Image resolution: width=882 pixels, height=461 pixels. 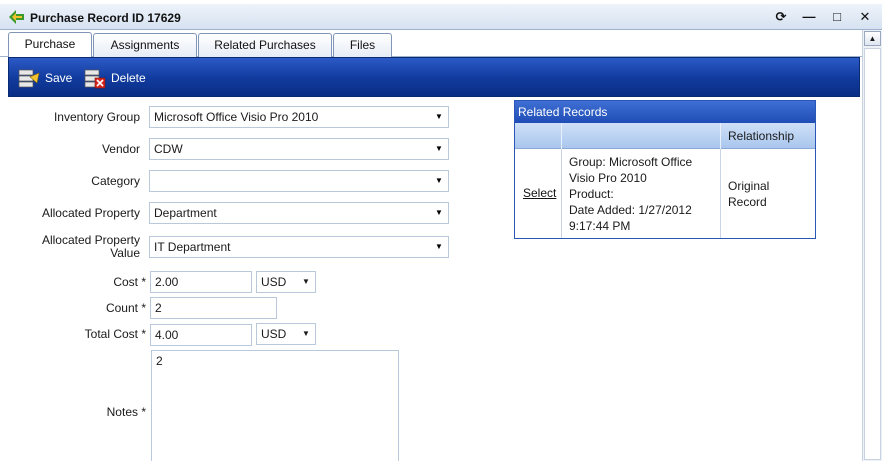 I want to click on inventory-group-label: Inventory Group, so click(x=96, y=117).